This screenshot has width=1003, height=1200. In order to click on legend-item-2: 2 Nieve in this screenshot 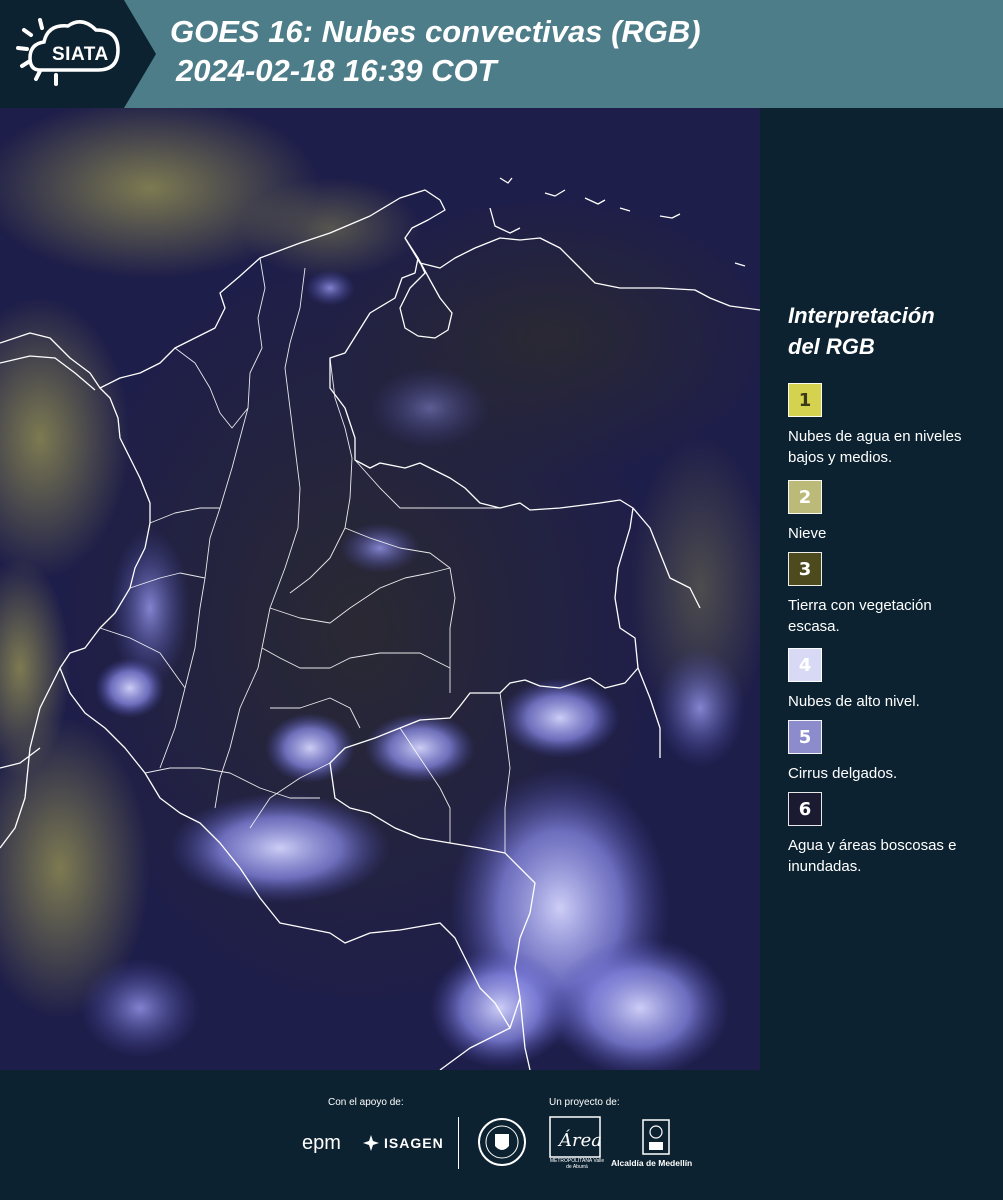, I will do `click(888, 512)`.